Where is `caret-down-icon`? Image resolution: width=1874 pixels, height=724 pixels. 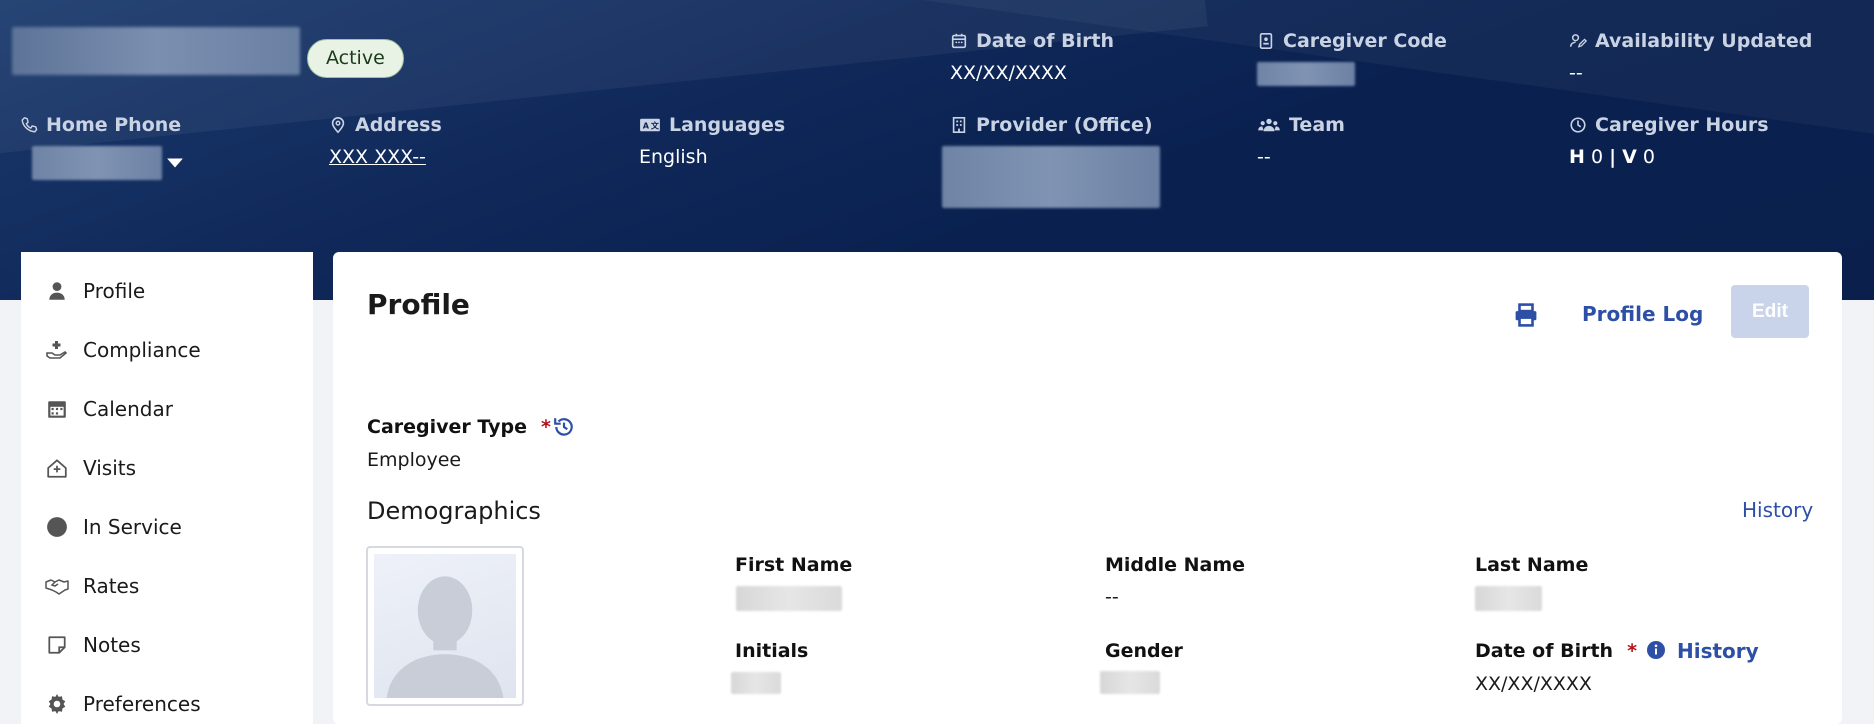 caret-down-icon is located at coordinates (175, 163).